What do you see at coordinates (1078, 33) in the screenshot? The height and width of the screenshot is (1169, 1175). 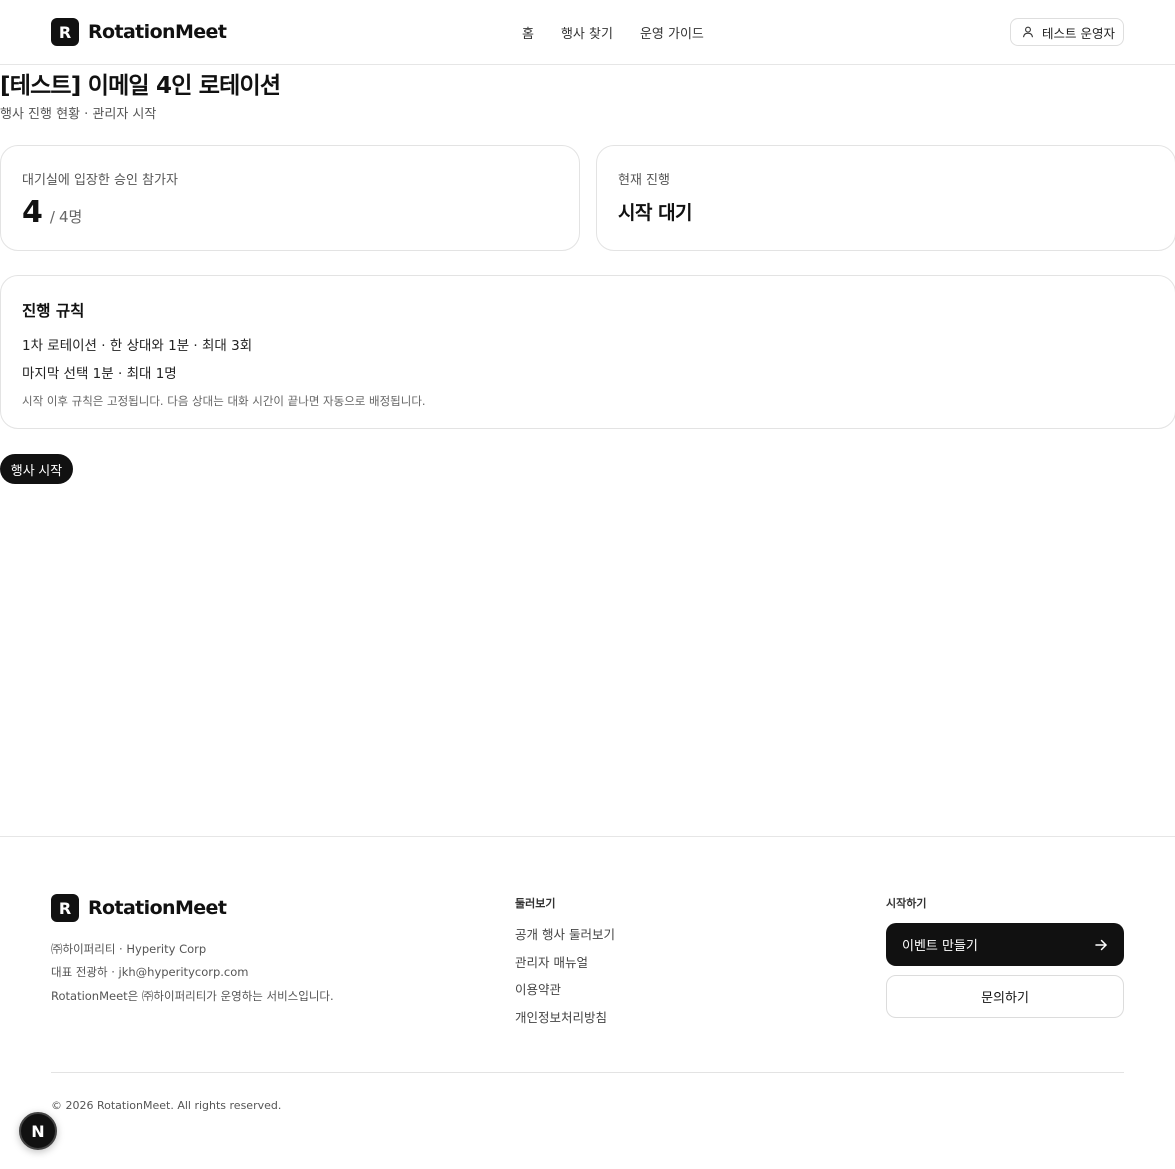 I see `user-label: 테스트 운영자` at bounding box center [1078, 33].